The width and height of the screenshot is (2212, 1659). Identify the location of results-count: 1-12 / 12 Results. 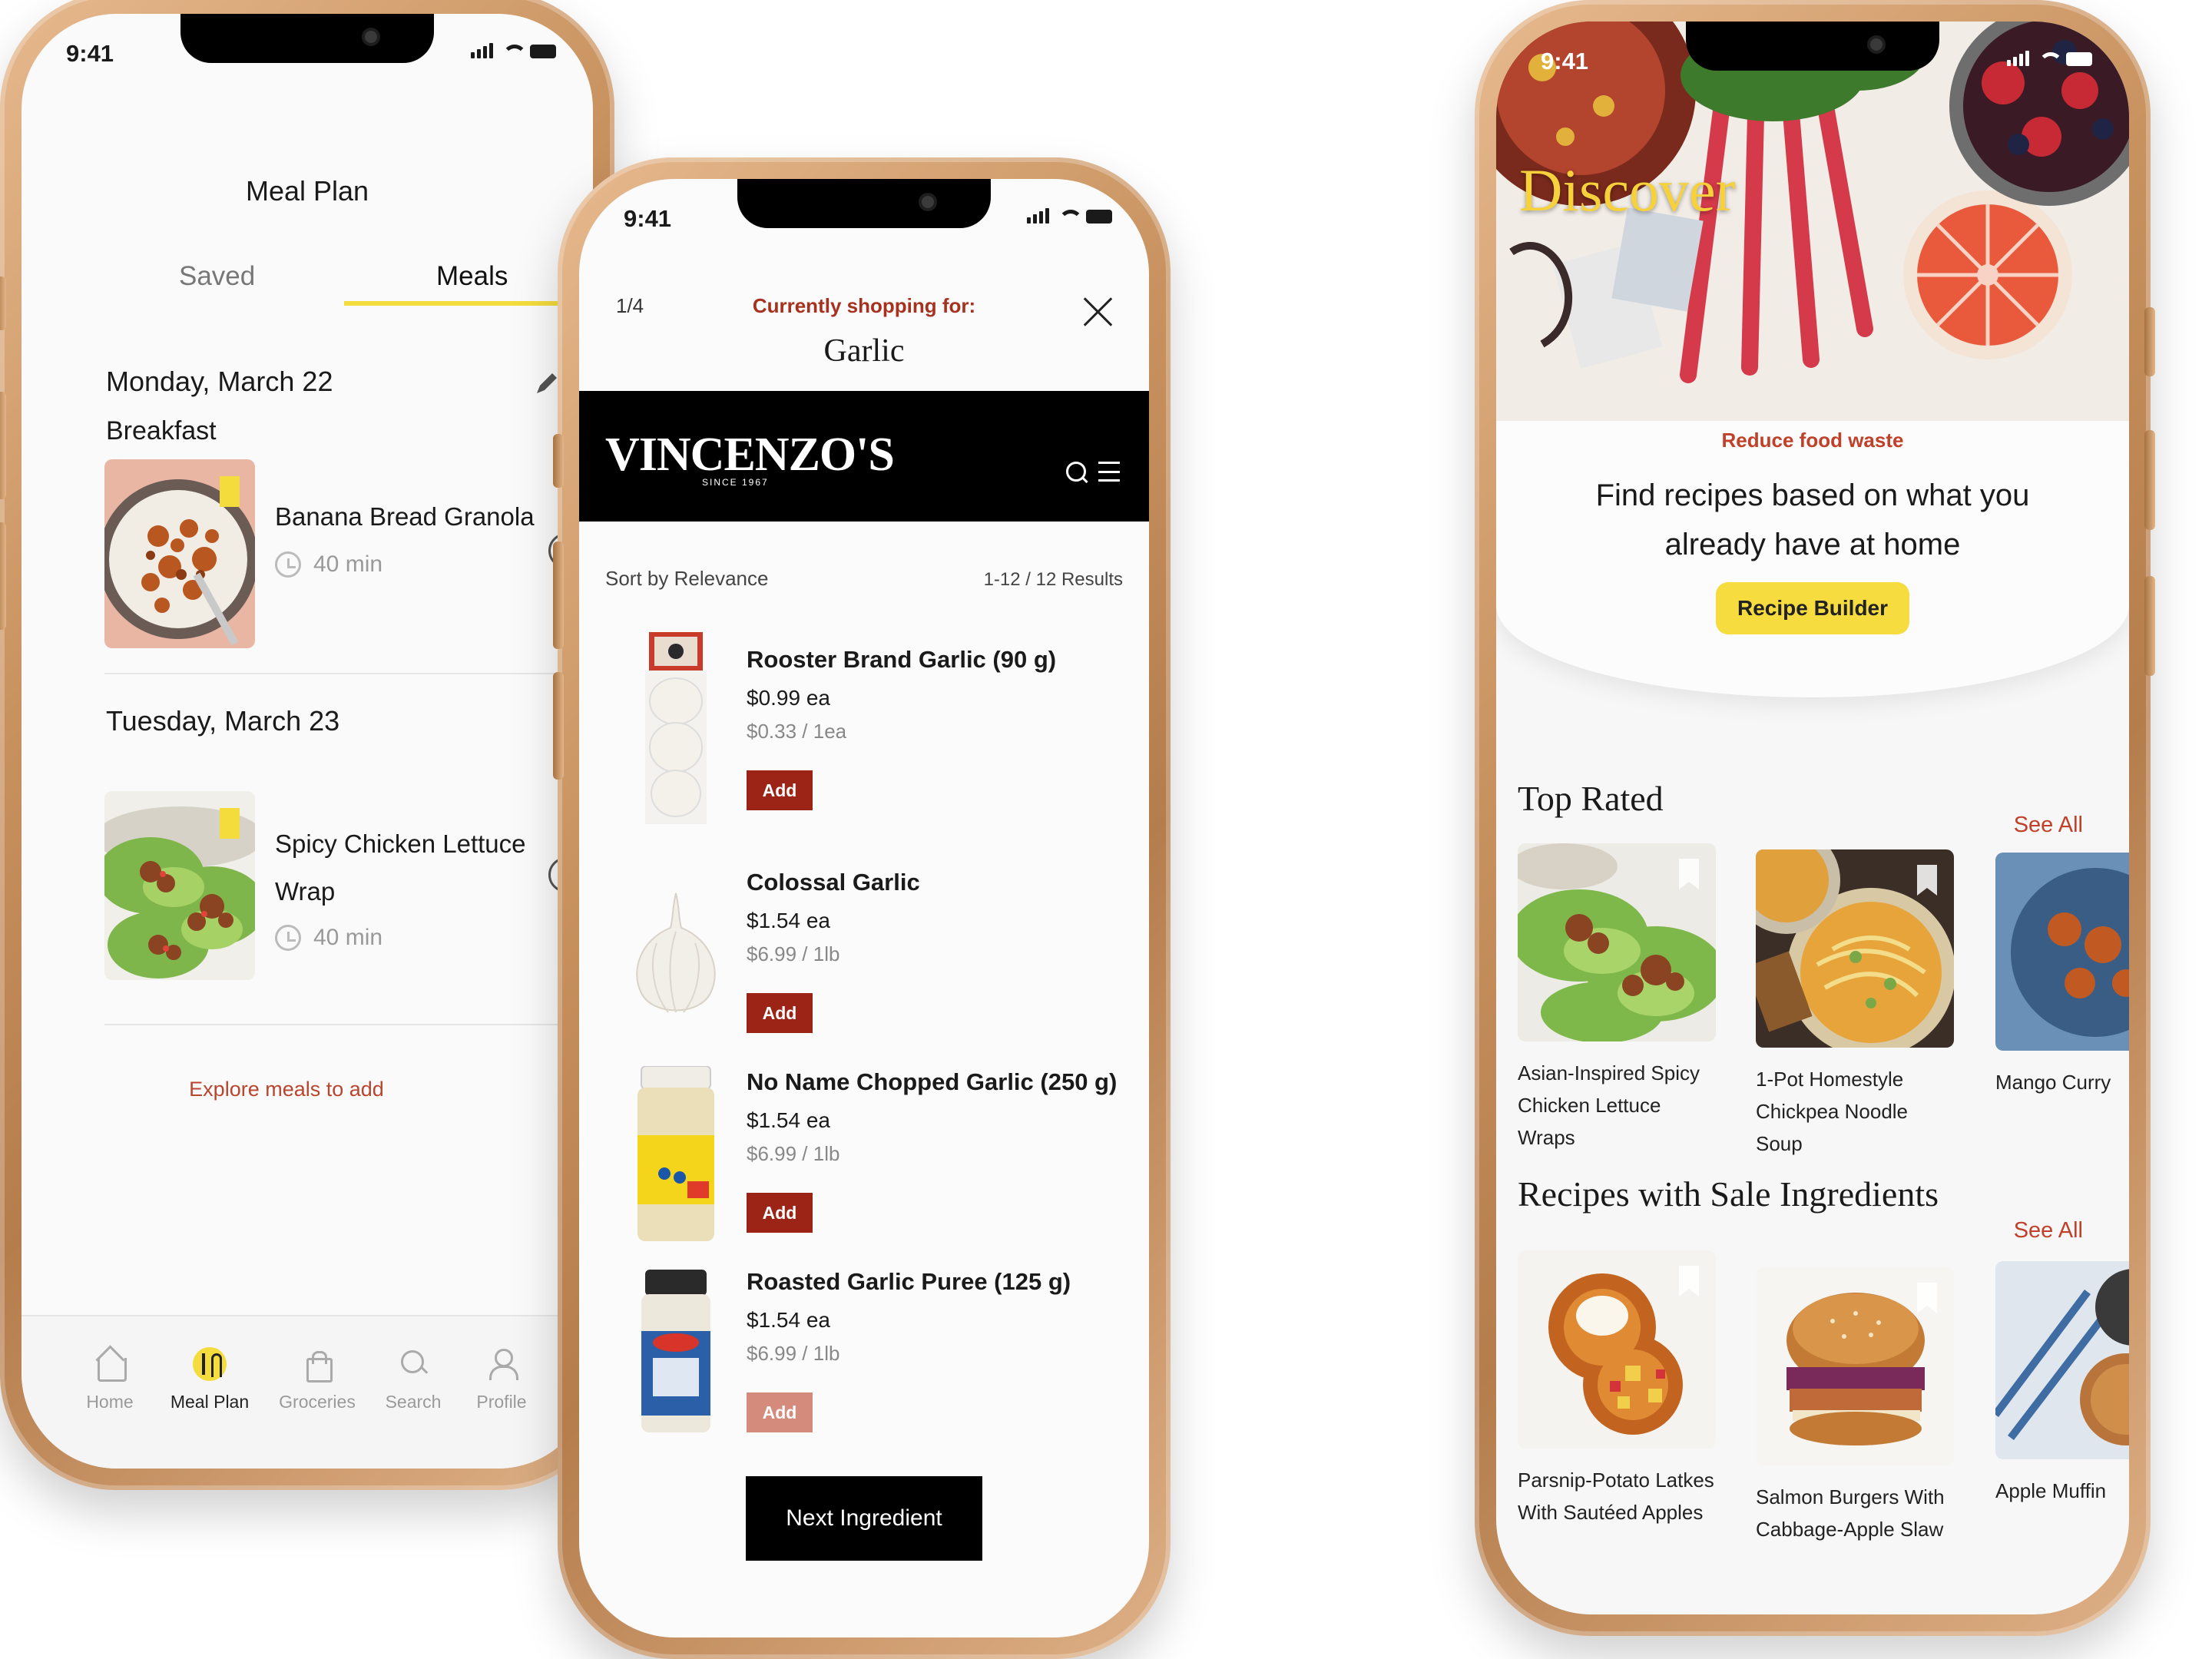
(1053, 579).